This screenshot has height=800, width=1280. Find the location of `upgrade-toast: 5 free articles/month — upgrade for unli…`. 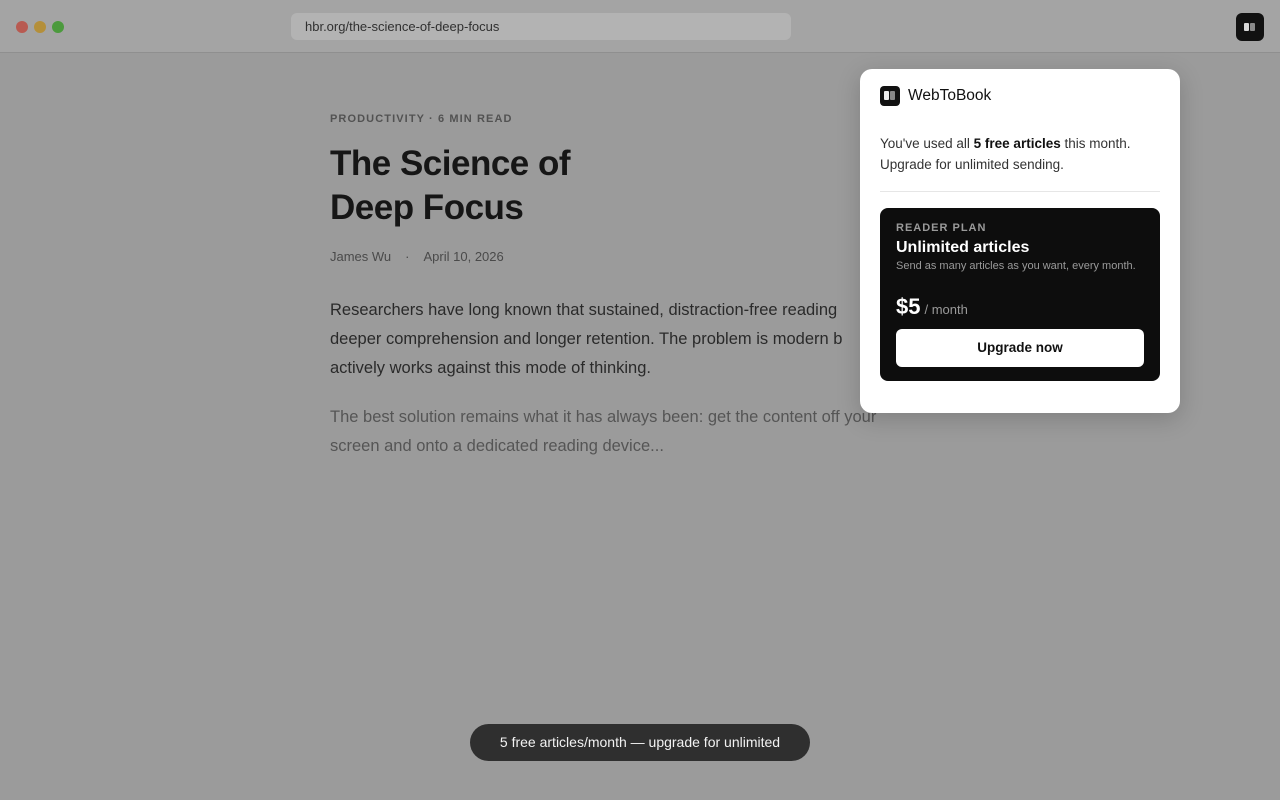

upgrade-toast: 5 free articles/month — upgrade for unli… is located at coordinates (640, 742).